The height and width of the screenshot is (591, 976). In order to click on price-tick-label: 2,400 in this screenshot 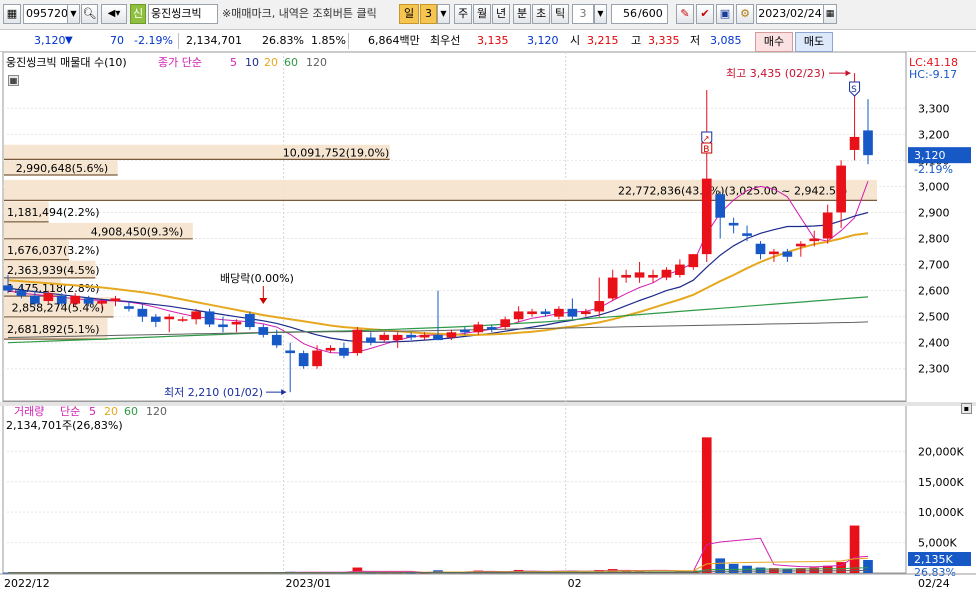, I will do `click(934, 343)`.